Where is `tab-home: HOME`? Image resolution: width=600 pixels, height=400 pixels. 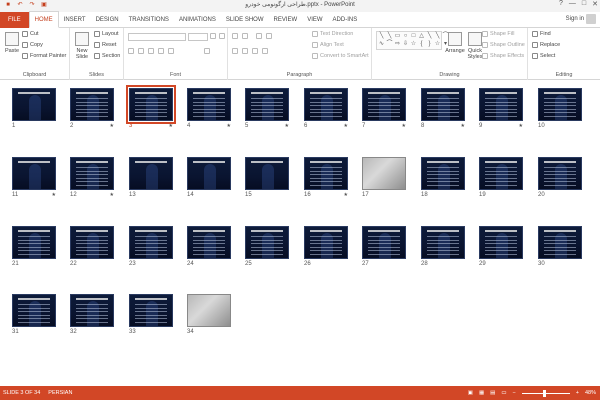 tab-home: HOME is located at coordinates (43, 19).